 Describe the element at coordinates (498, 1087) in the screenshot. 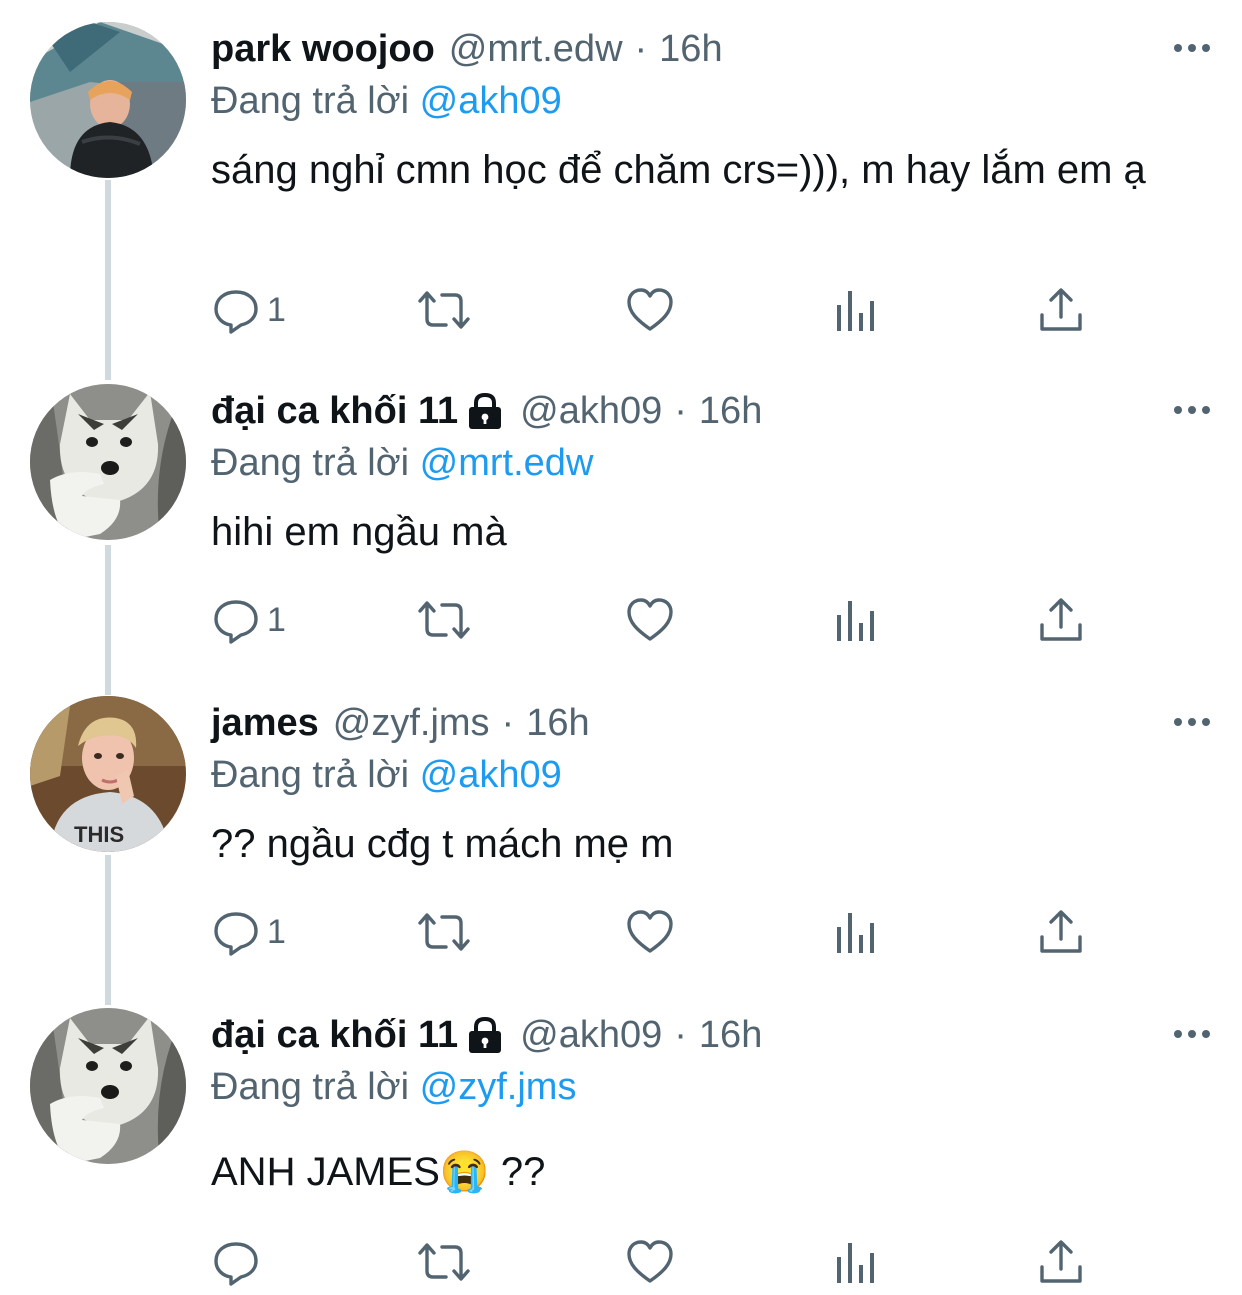

I see `mention-link: @zyf.jms` at that location.